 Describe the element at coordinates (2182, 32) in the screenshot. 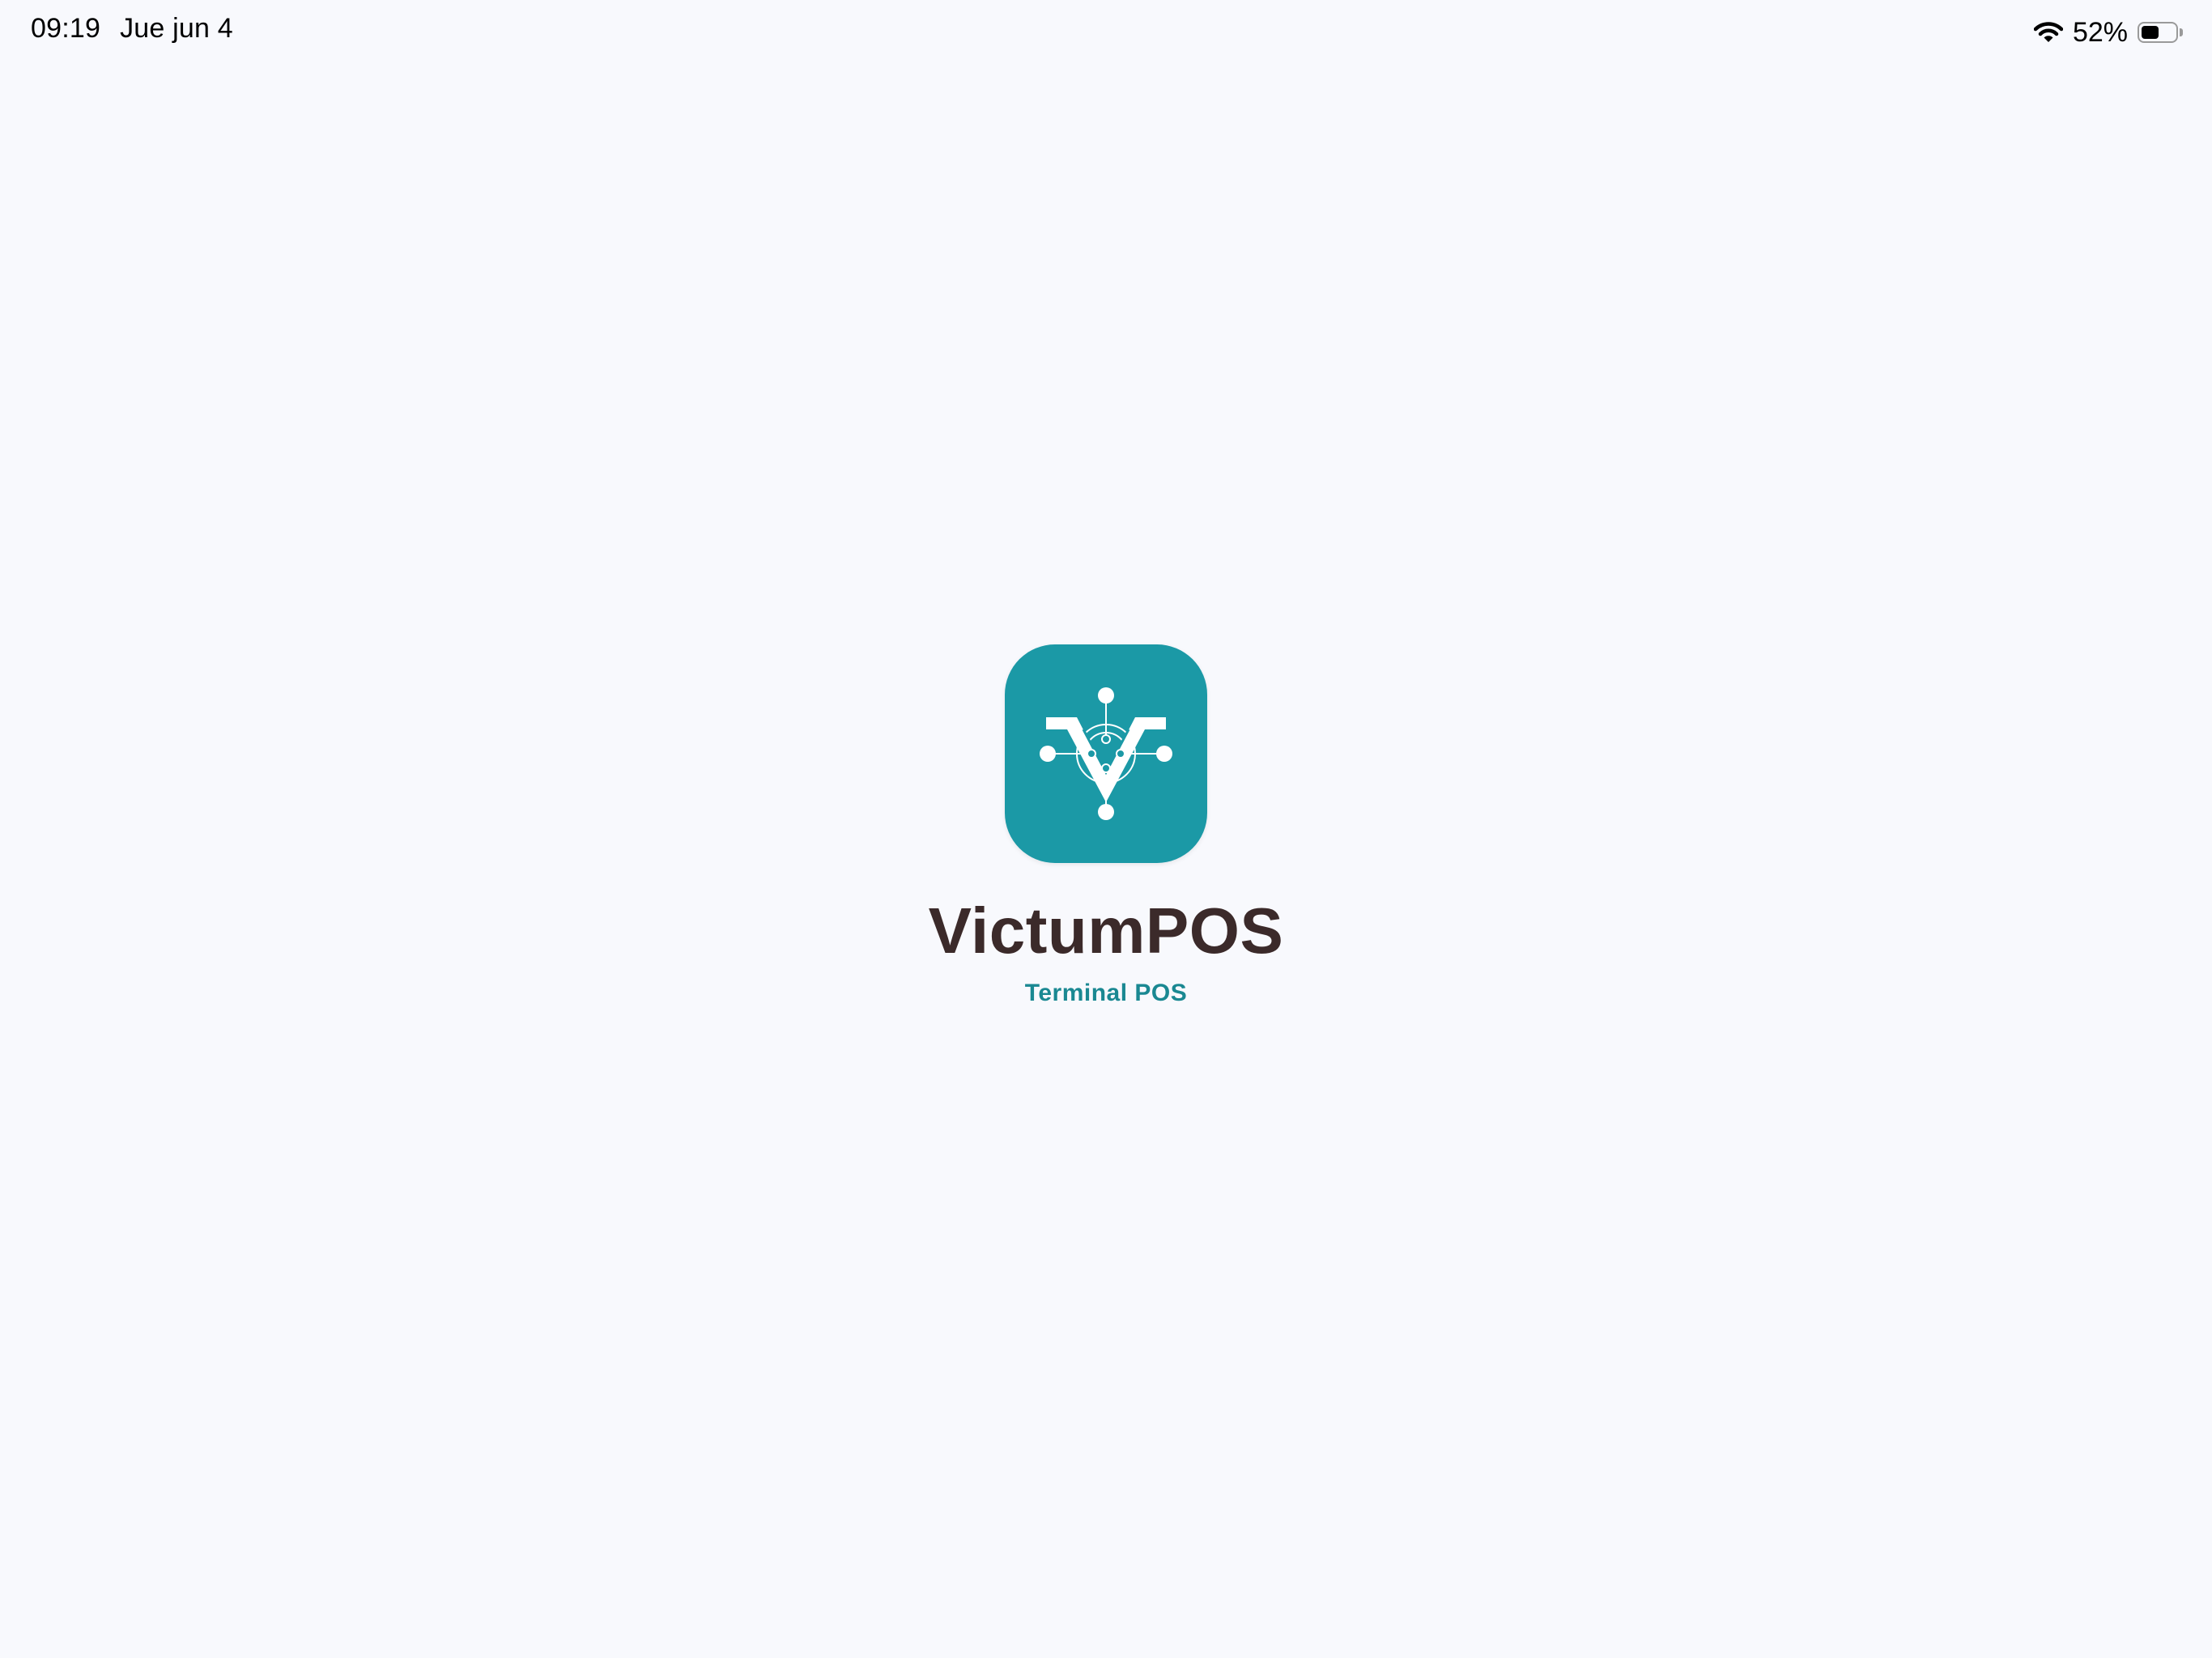

I see `battery-cap` at that location.